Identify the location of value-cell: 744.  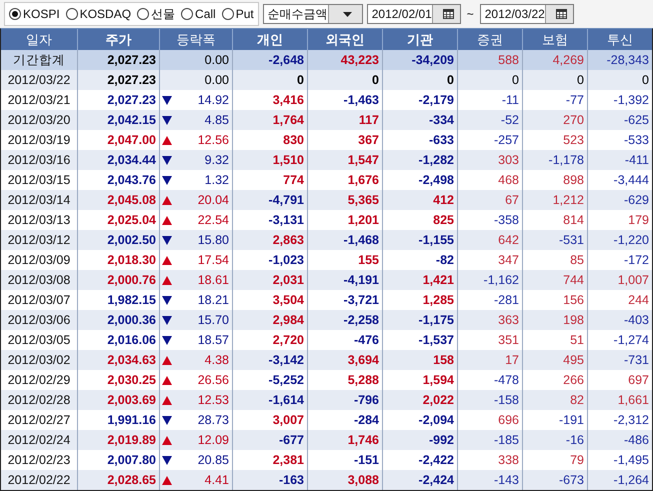
(555, 280).